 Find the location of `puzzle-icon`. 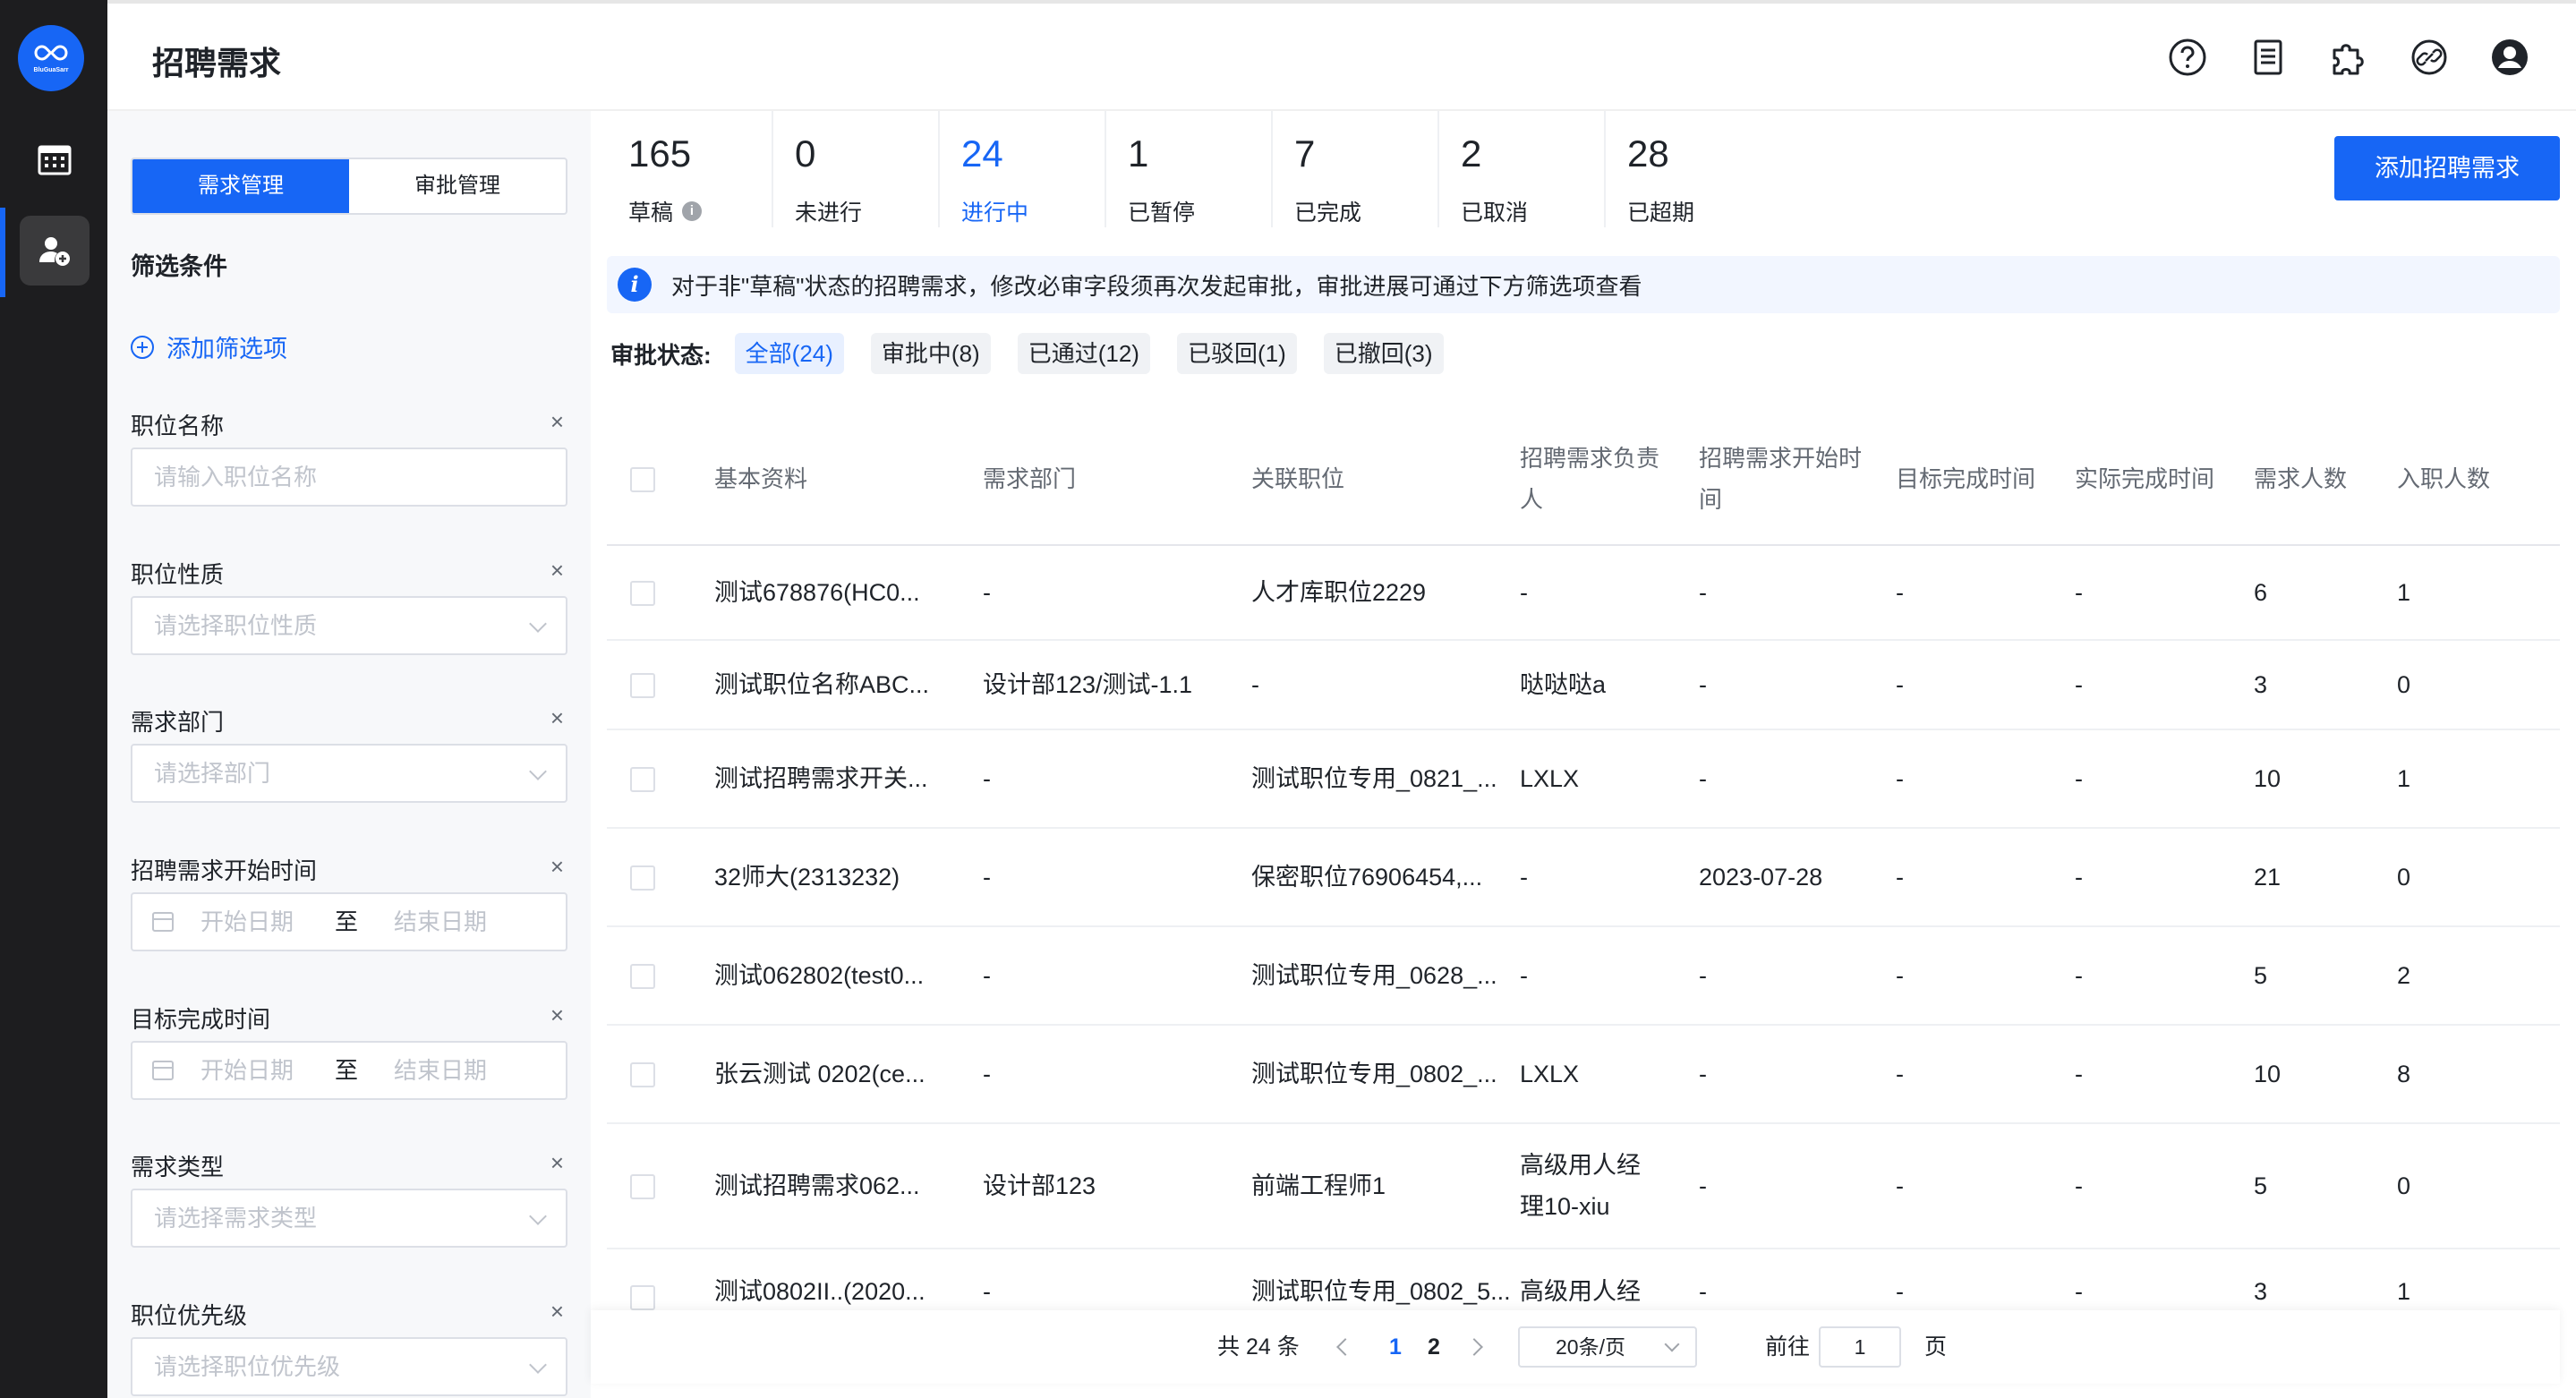

puzzle-icon is located at coordinates (2348, 58).